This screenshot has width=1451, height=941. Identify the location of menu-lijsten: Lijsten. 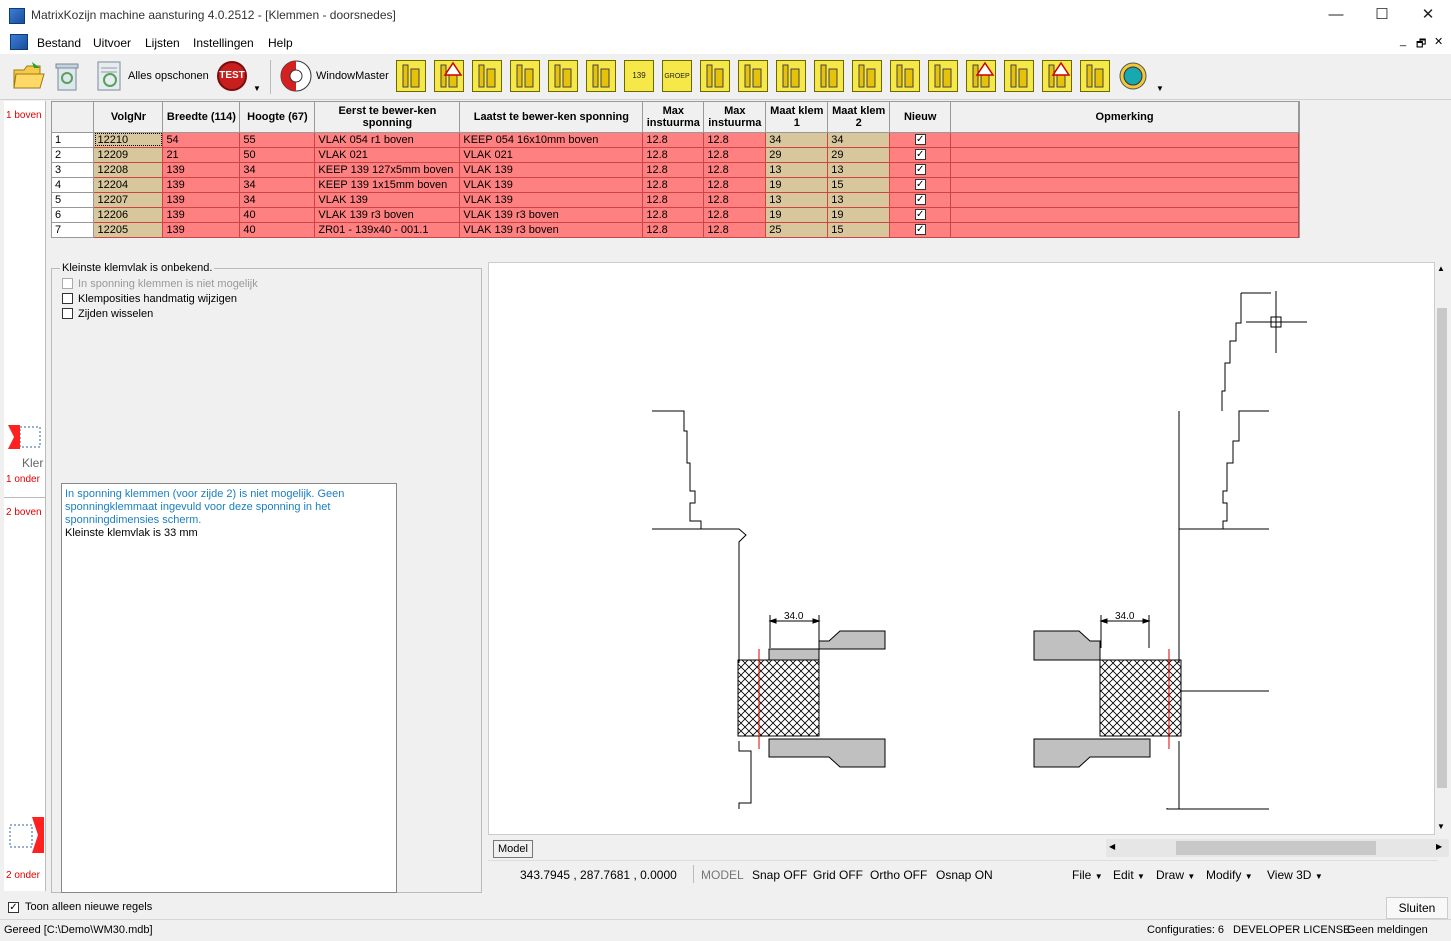
(162, 43).